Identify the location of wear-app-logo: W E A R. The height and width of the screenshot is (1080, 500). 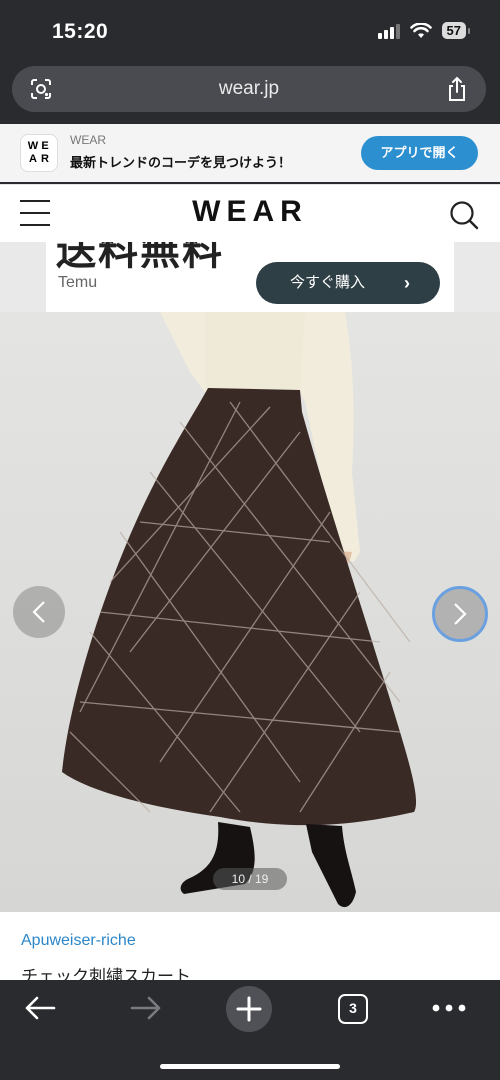
(39, 153).